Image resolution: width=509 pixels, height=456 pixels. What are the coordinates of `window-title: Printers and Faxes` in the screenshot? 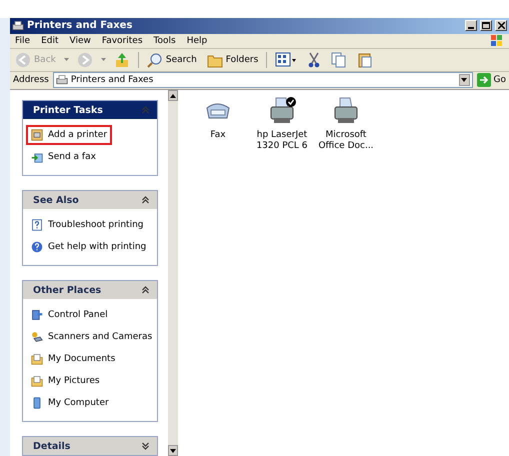 It's located at (79, 26).